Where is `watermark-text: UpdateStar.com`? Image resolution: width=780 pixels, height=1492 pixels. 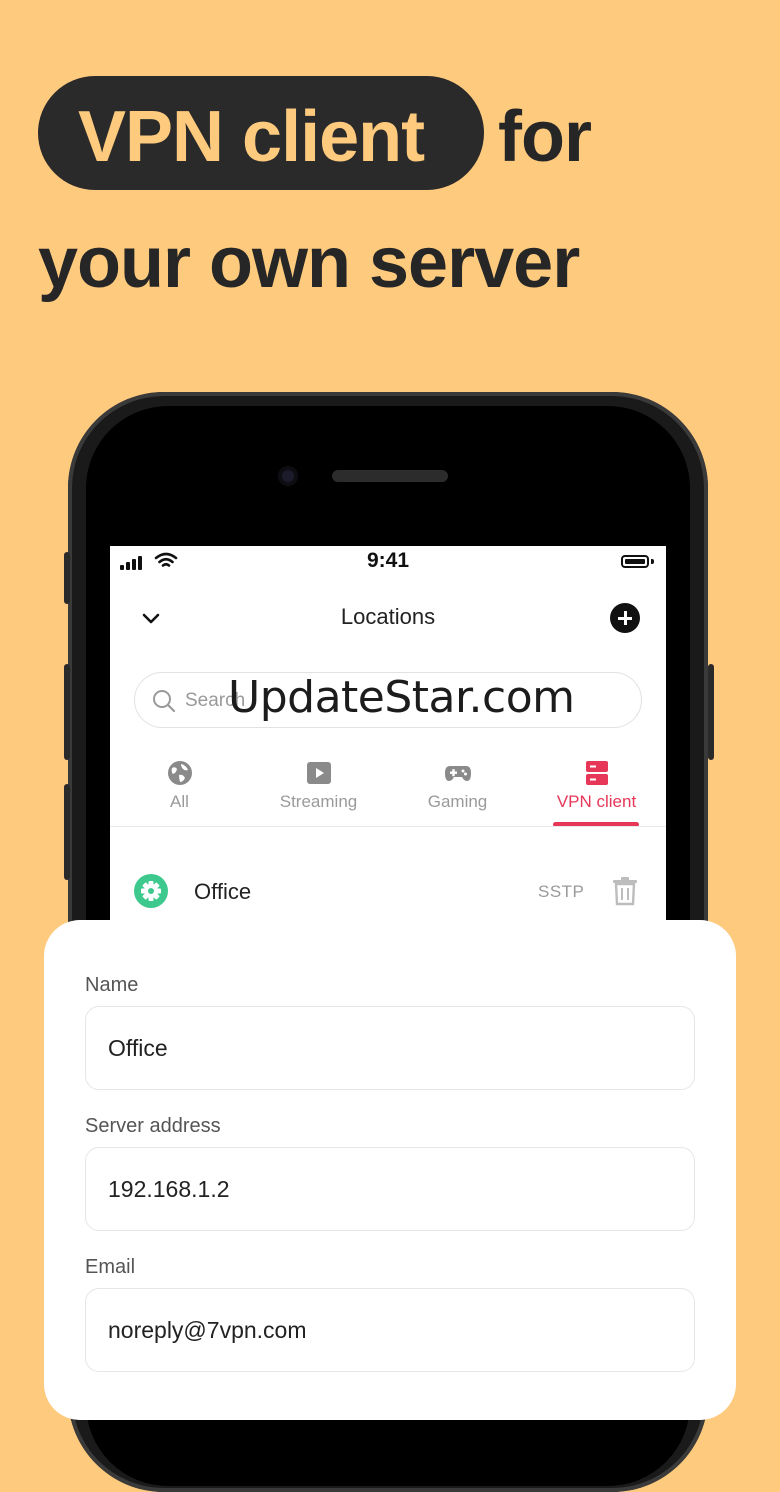
watermark-text: UpdateStar.com is located at coordinates (401, 697).